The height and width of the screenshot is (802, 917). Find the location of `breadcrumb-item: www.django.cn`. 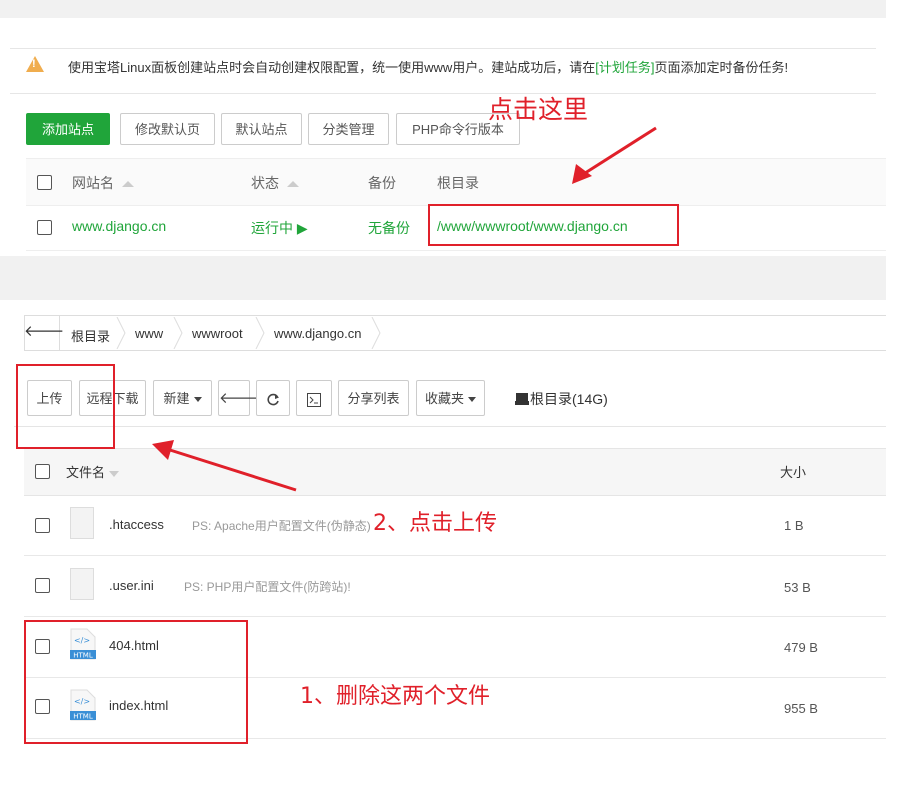

breadcrumb-item: www.django.cn is located at coordinates (317, 333).